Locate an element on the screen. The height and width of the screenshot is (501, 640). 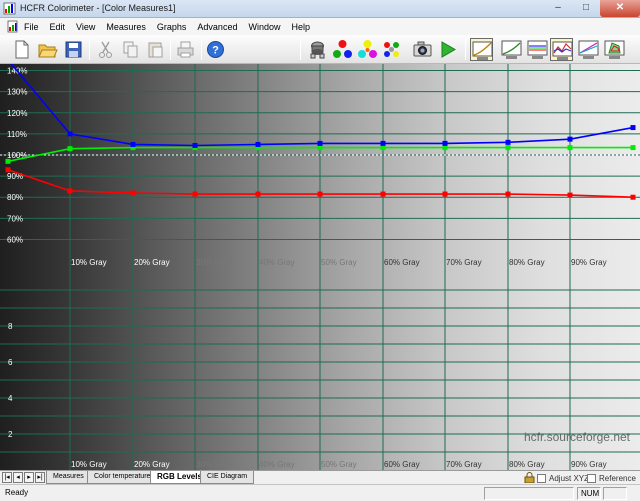
menu-help: Help is located at coordinates (300, 27).